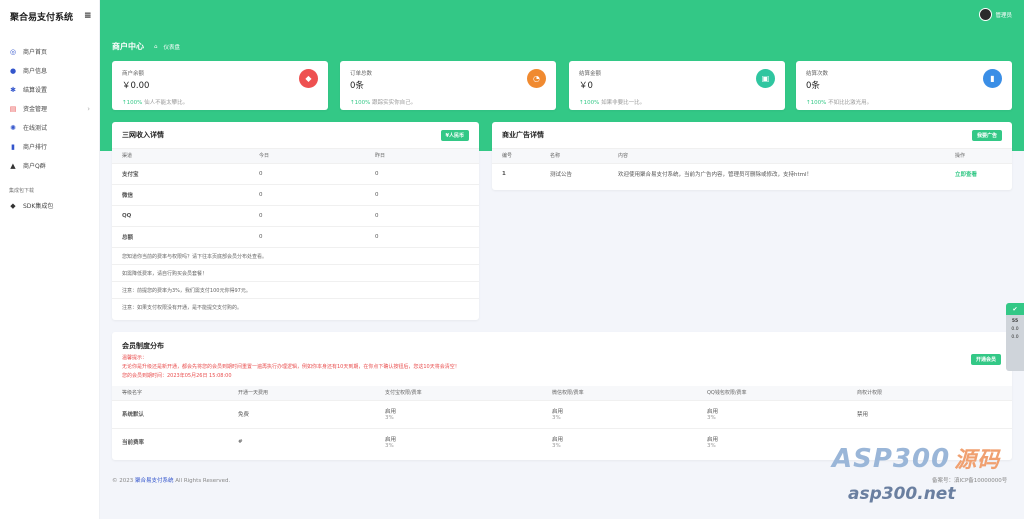  I want to click on currency-button: ¥人民币, so click(454, 135).